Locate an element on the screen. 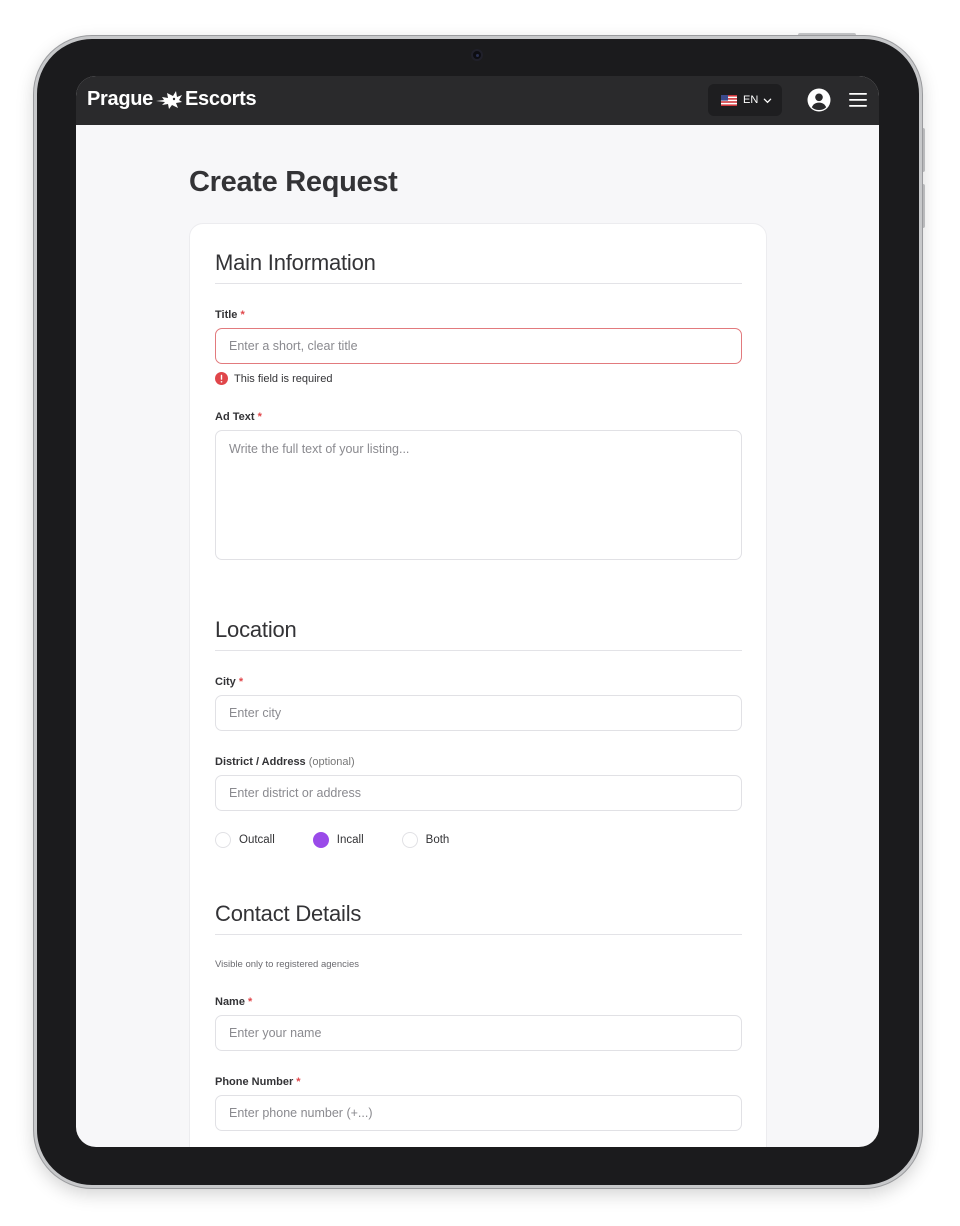  radio-button-selected is located at coordinates (320, 840).